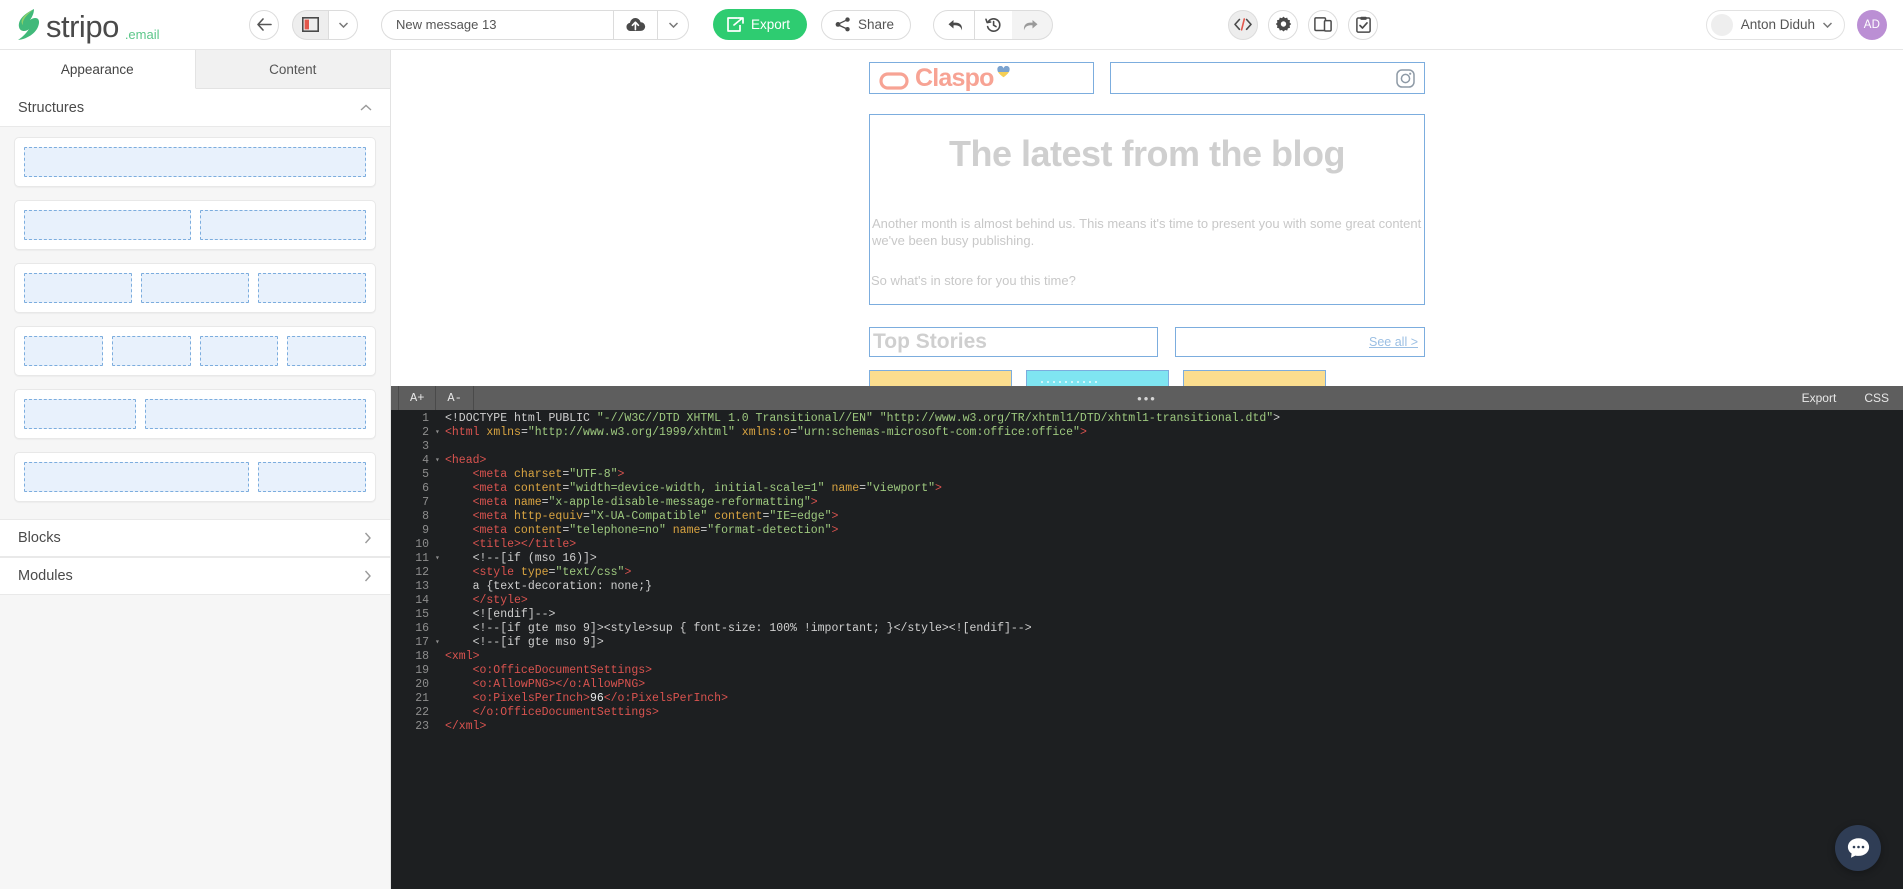 This screenshot has height=889, width=1903. I want to click on code-line-number: 3, so click(425, 446).